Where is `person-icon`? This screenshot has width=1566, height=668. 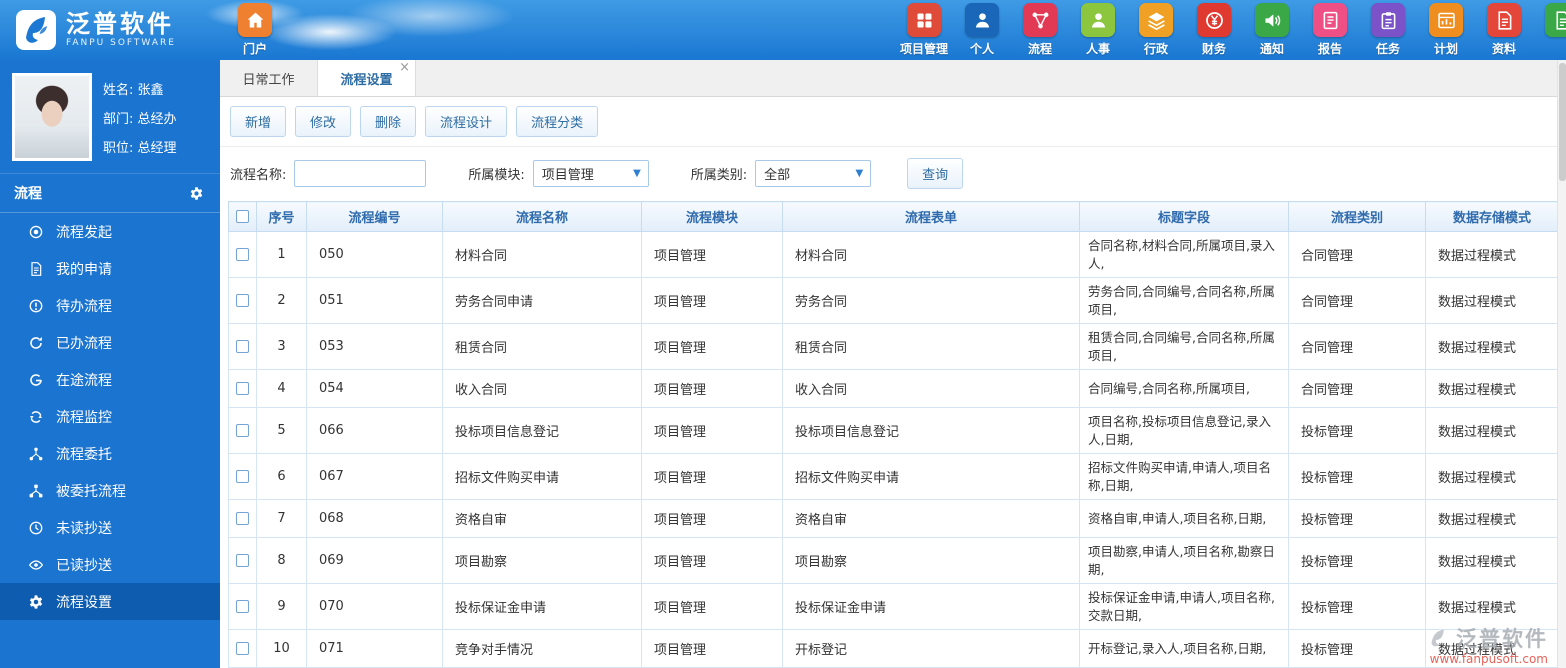
person-icon is located at coordinates (982, 20).